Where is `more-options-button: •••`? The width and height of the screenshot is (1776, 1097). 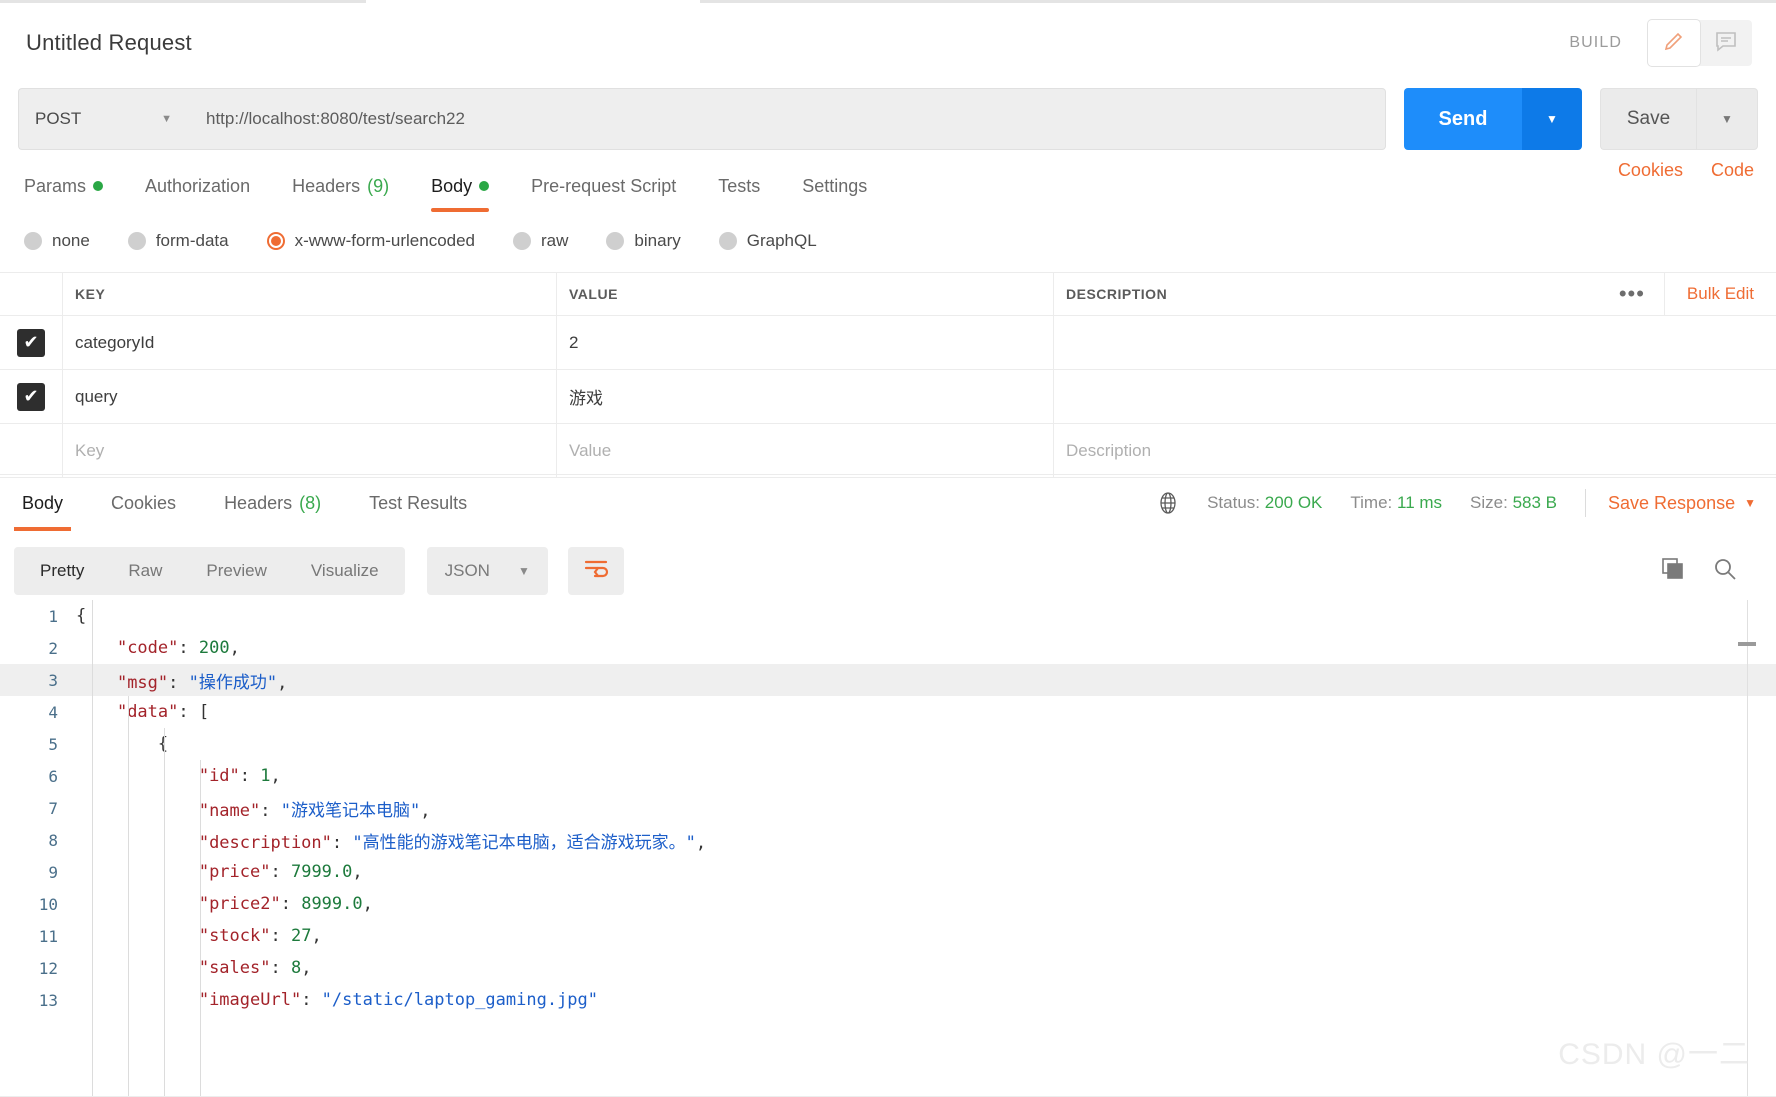
more-options-button: ••• is located at coordinates (1632, 294).